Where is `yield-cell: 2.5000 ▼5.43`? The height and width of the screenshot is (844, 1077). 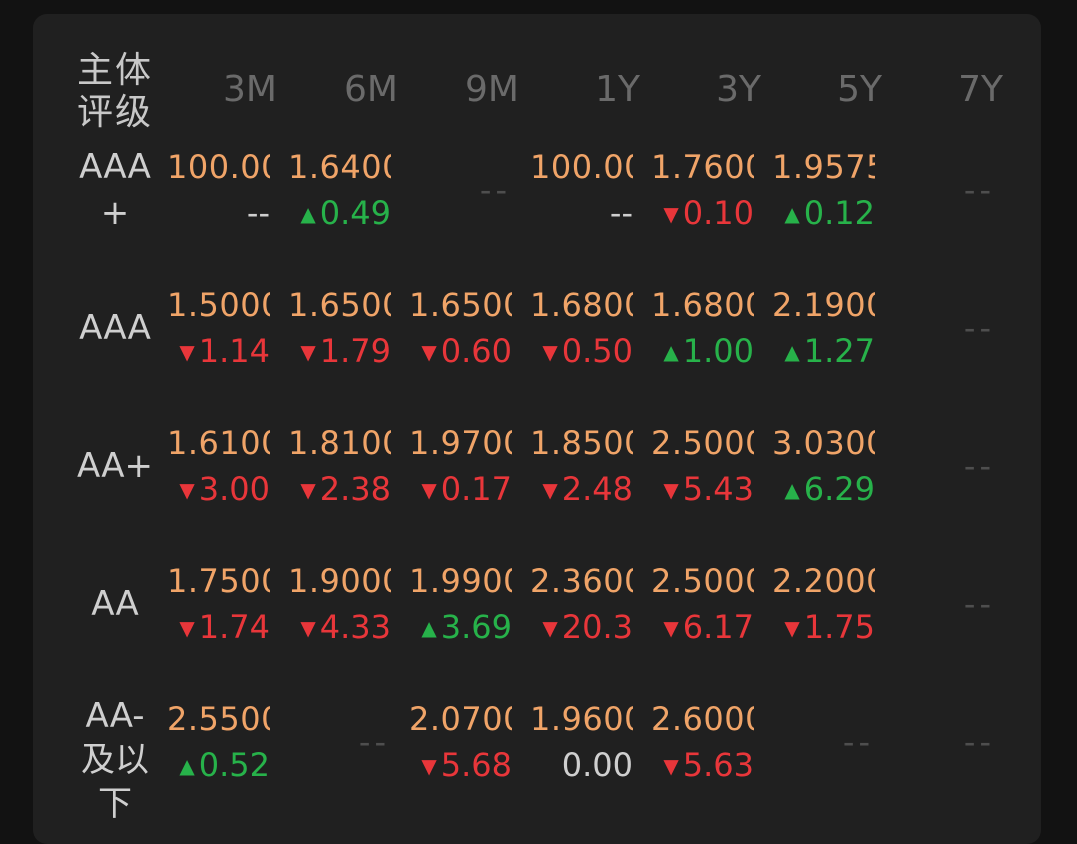 yield-cell: 2.5000 ▼5.43 is located at coordinates (706, 470).